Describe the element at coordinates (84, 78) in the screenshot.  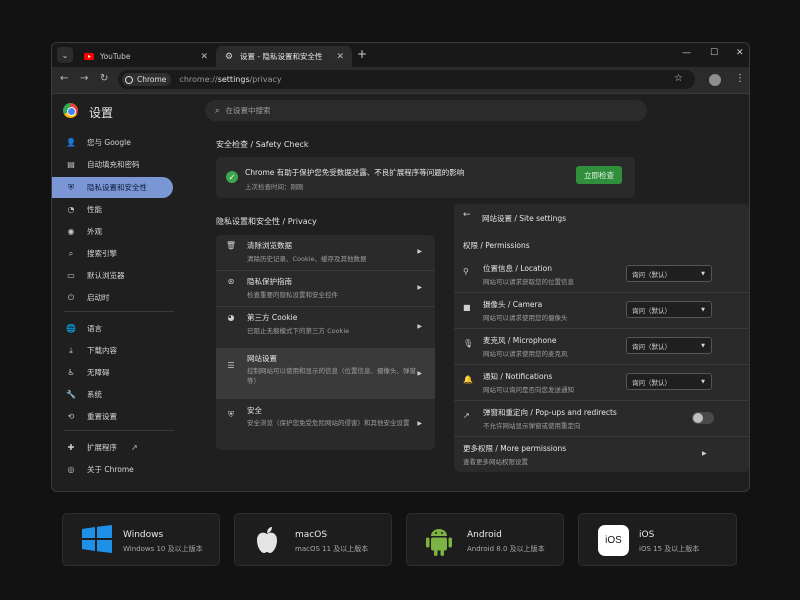
I see `forward-button: →` at that location.